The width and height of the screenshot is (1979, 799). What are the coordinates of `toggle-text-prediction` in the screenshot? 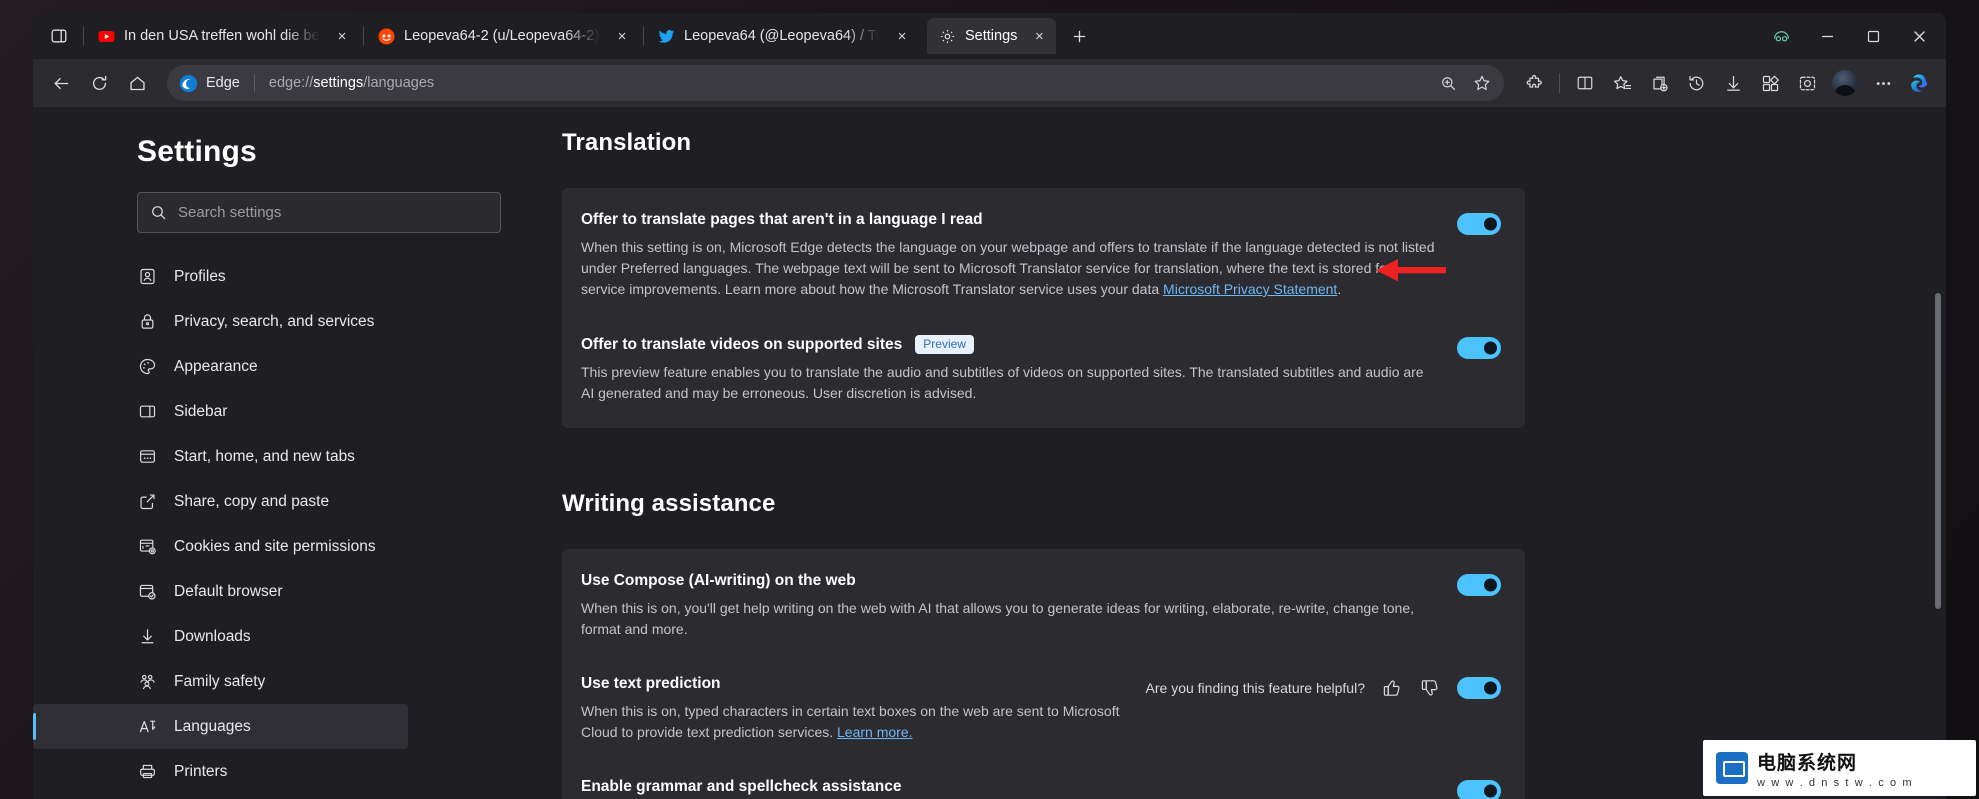 It's located at (1479, 688).